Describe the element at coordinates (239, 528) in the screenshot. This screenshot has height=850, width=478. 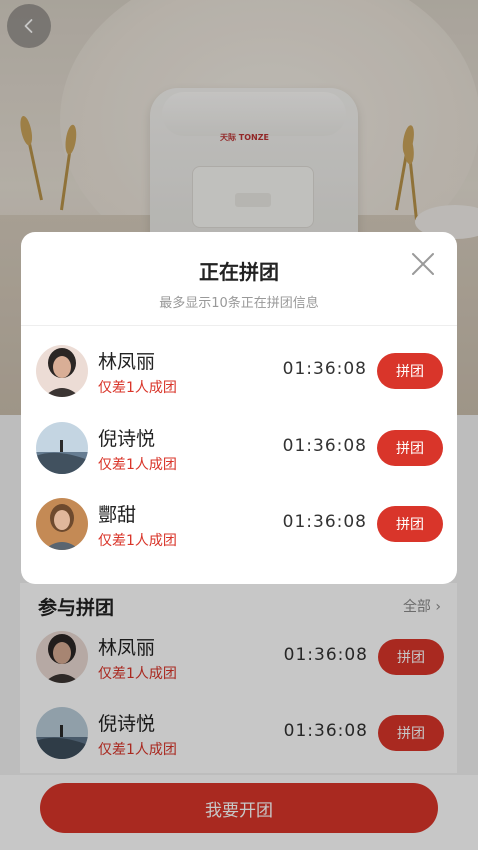
I see `list-item: 酆甜 仅差1人成团 01:36:08 拼团` at that location.